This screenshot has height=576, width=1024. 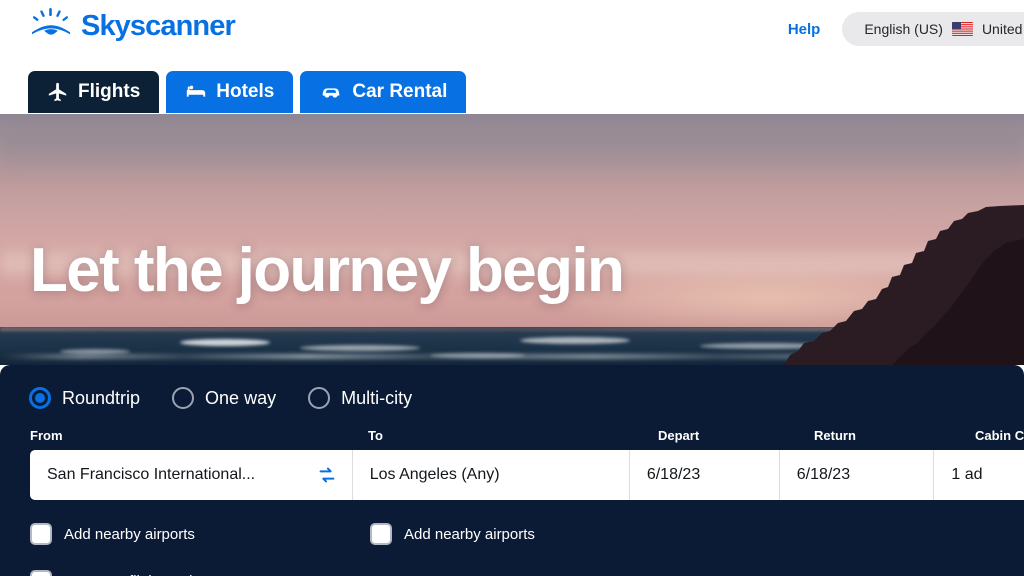 I want to click on label-to: To, so click(x=375, y=435).